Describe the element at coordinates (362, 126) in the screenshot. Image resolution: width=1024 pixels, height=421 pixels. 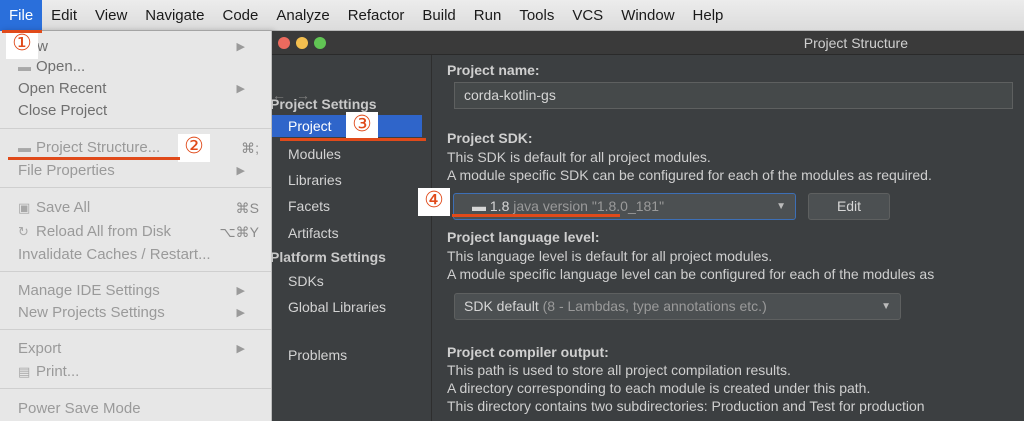
I see `annotation-step-3: ③` at that location.